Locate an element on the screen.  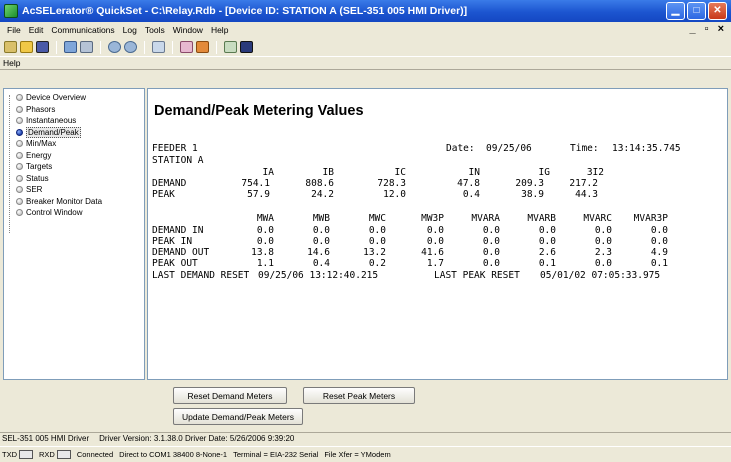
table-cell: 0.1 is located at coordinates (547, 263).